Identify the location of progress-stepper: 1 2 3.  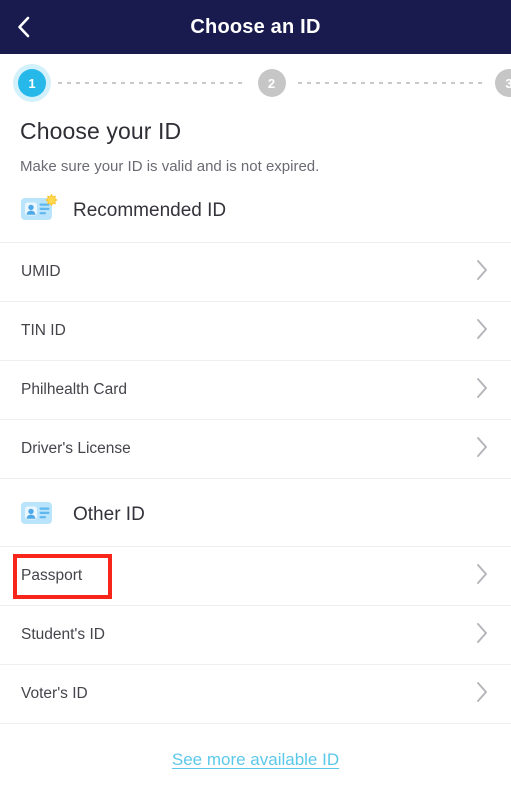
(255, 83).